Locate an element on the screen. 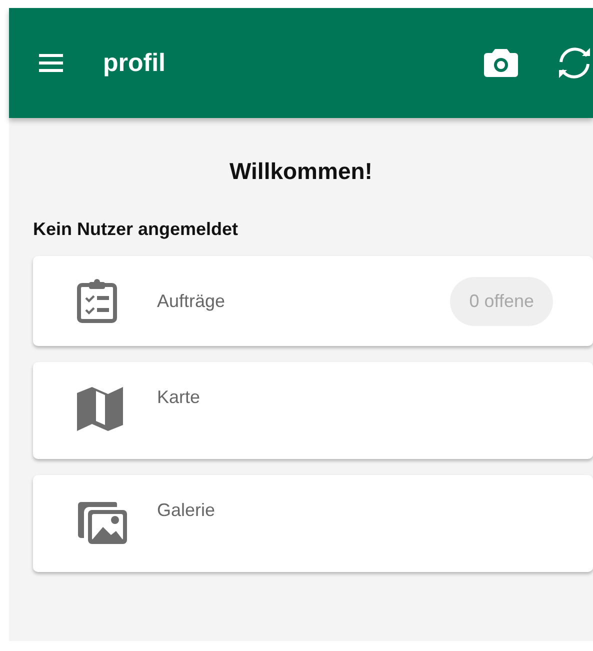 The image size is (593, 651). clipboard-icon is located at coordinates (97, 301).